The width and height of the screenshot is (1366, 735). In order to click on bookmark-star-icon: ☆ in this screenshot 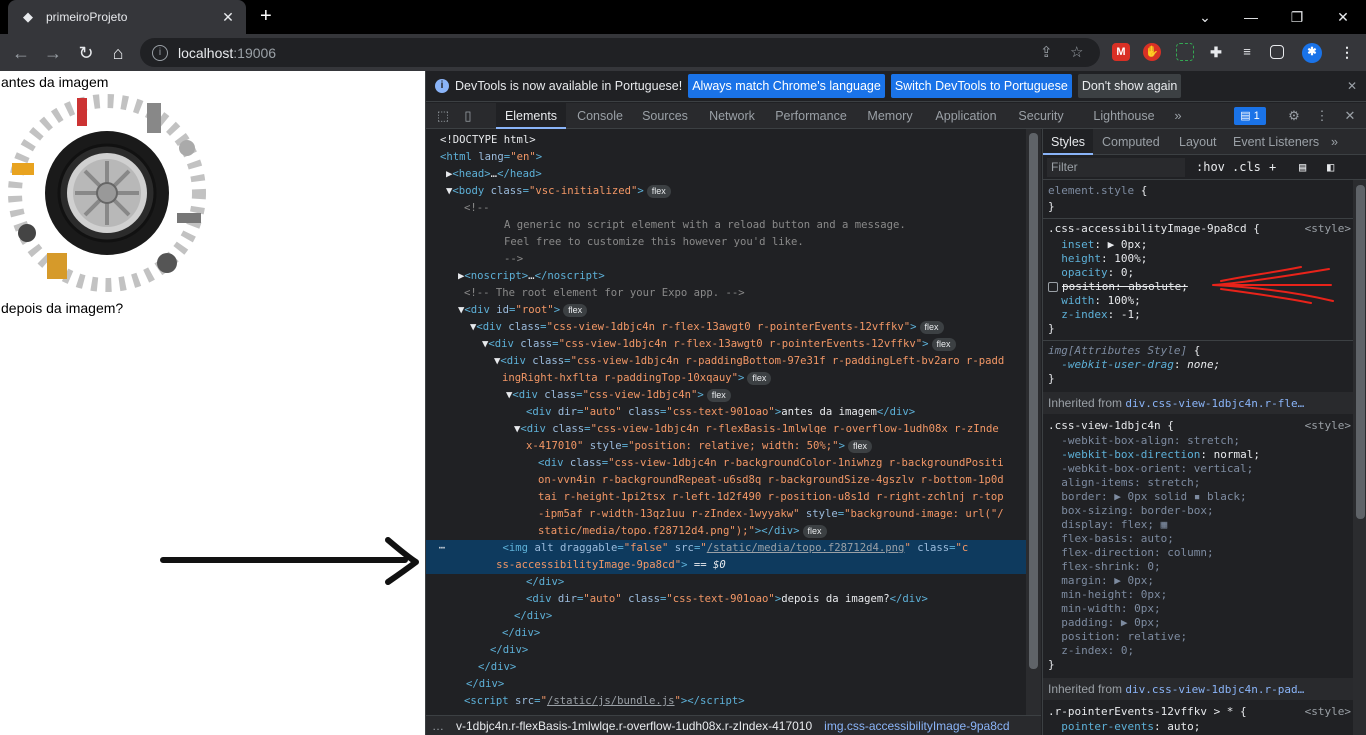, I will do `click(1076, 52)`.